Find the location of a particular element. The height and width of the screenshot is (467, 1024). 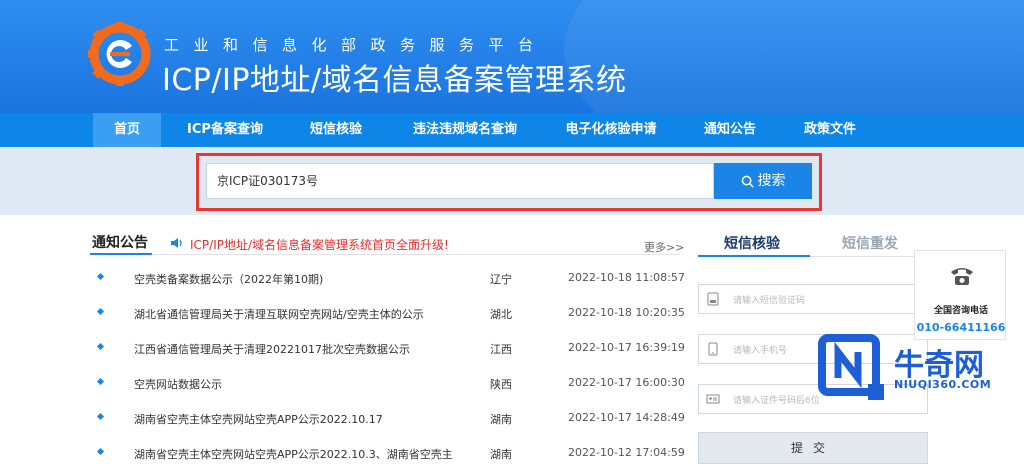

watermark: 牛奇网 NIUQI360.COM is located at coordinates (921, 370).